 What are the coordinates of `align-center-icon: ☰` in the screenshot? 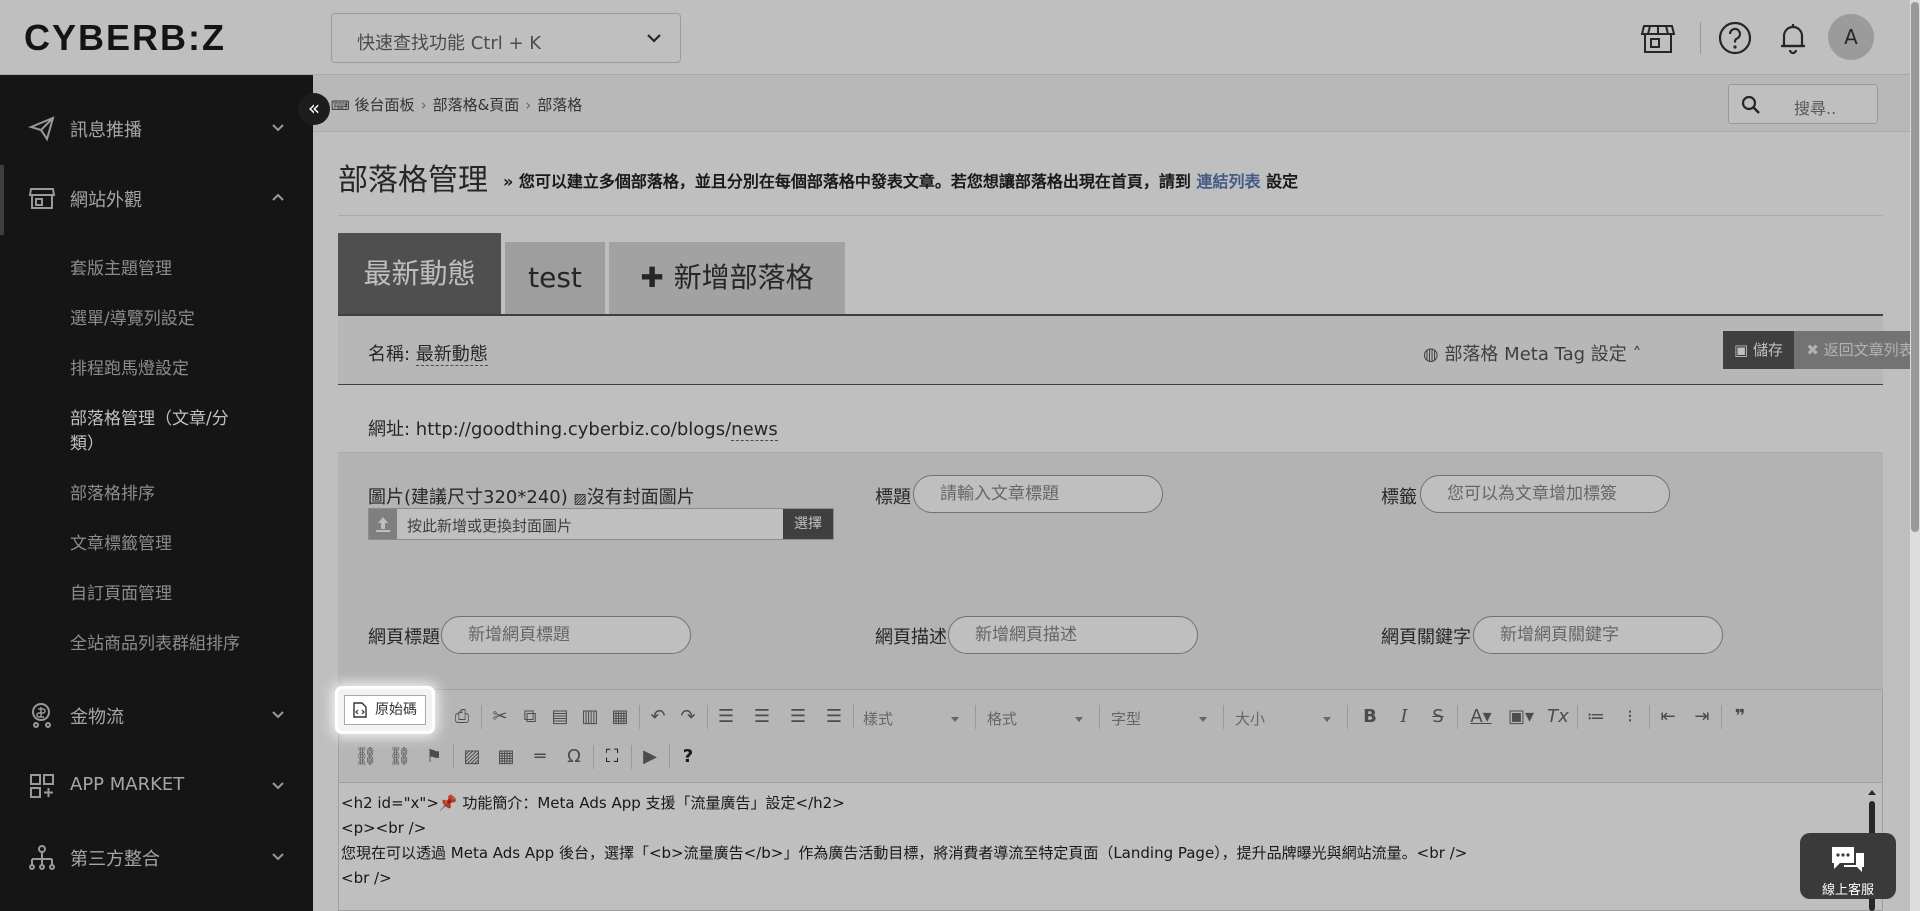 It's located at (762, 717).